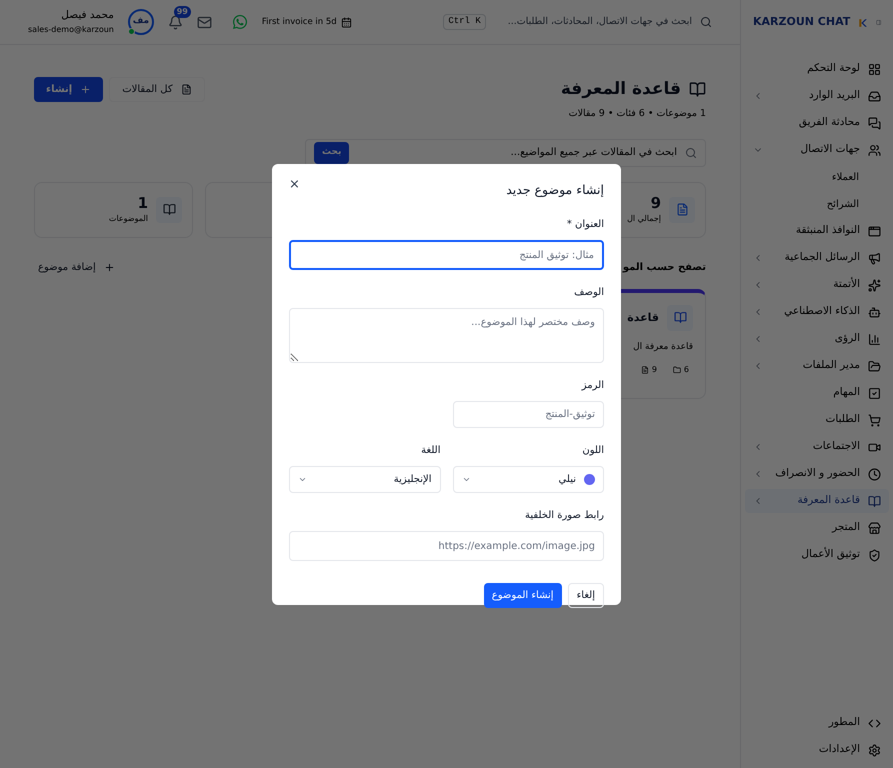 The height and width of the screenshot is (768, 893). I want to click on sidebar-item: البريد الوارد, so click(817, 96).